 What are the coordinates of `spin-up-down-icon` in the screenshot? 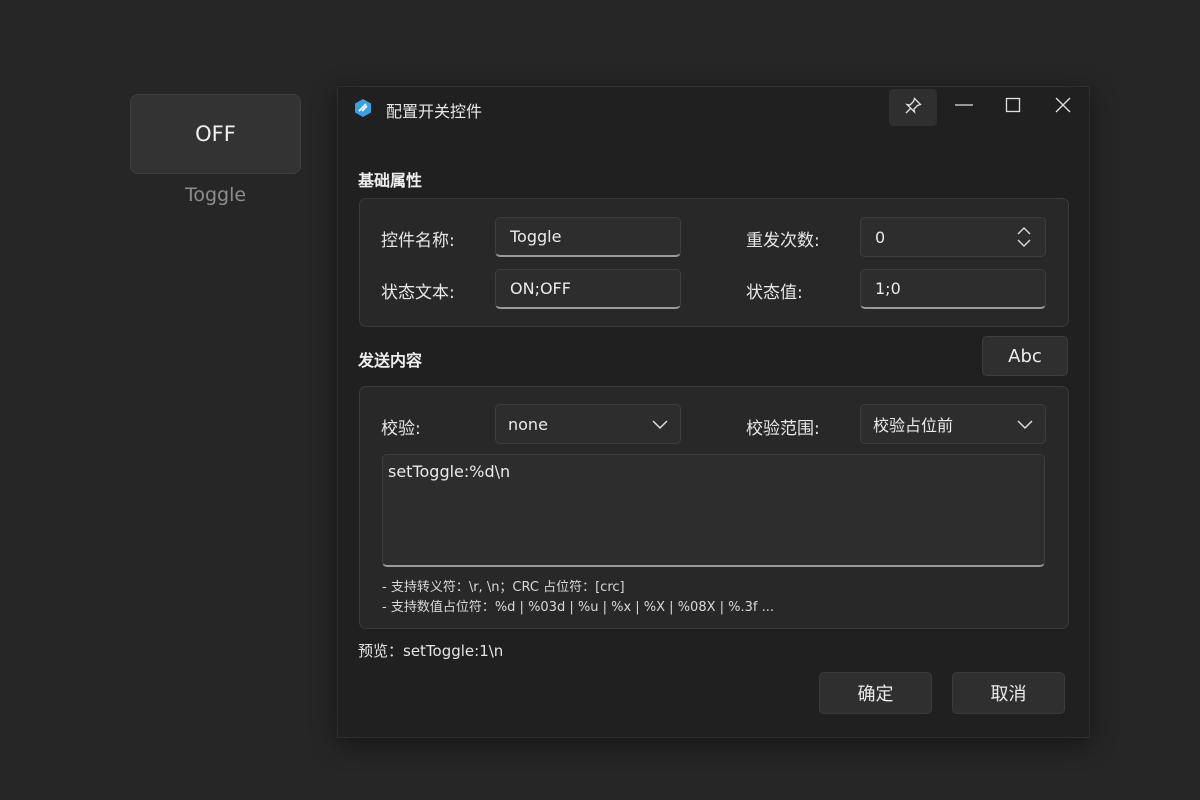 It's located at (1024, 239).